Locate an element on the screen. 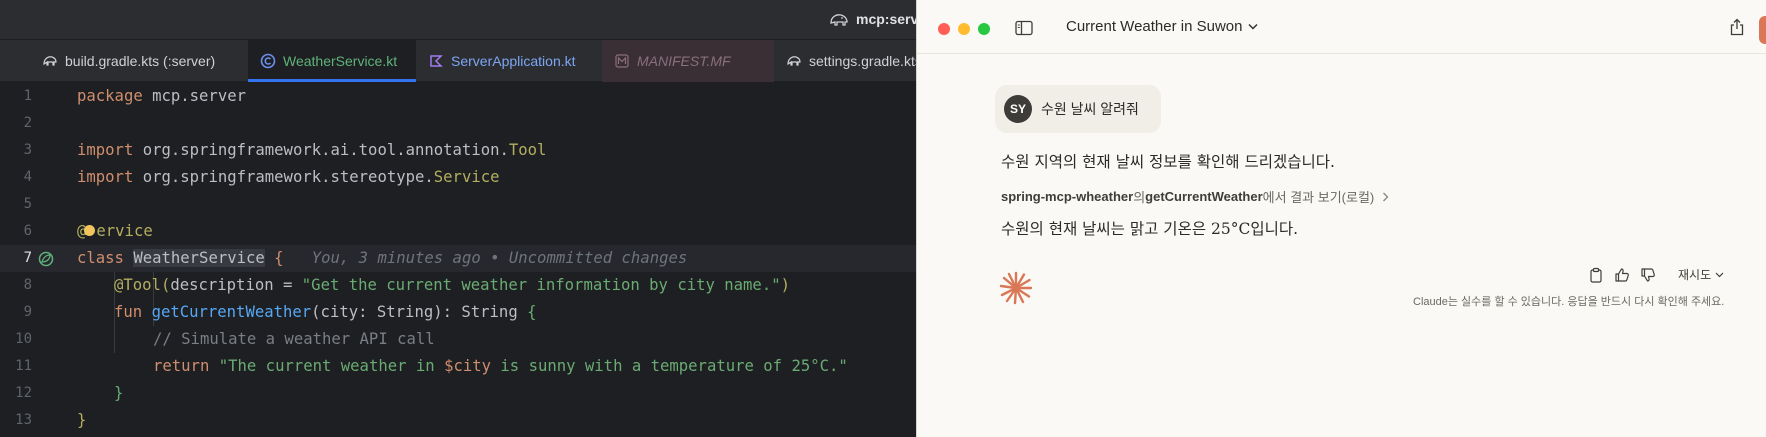  code-token: "The current weather in is located at coordinates (331, 366).